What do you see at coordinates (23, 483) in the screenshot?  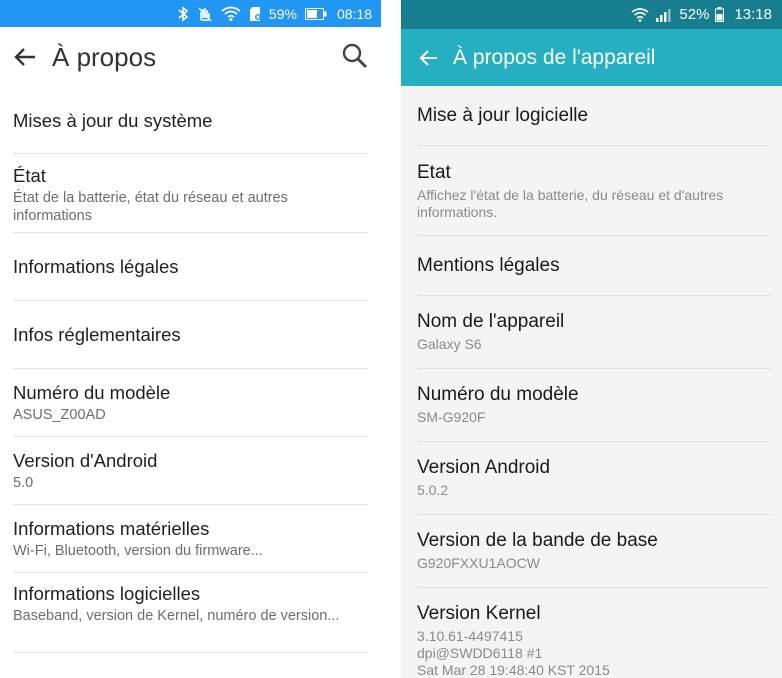 I see `item-subtitle: 5.0` at bounding box center [23, 483].